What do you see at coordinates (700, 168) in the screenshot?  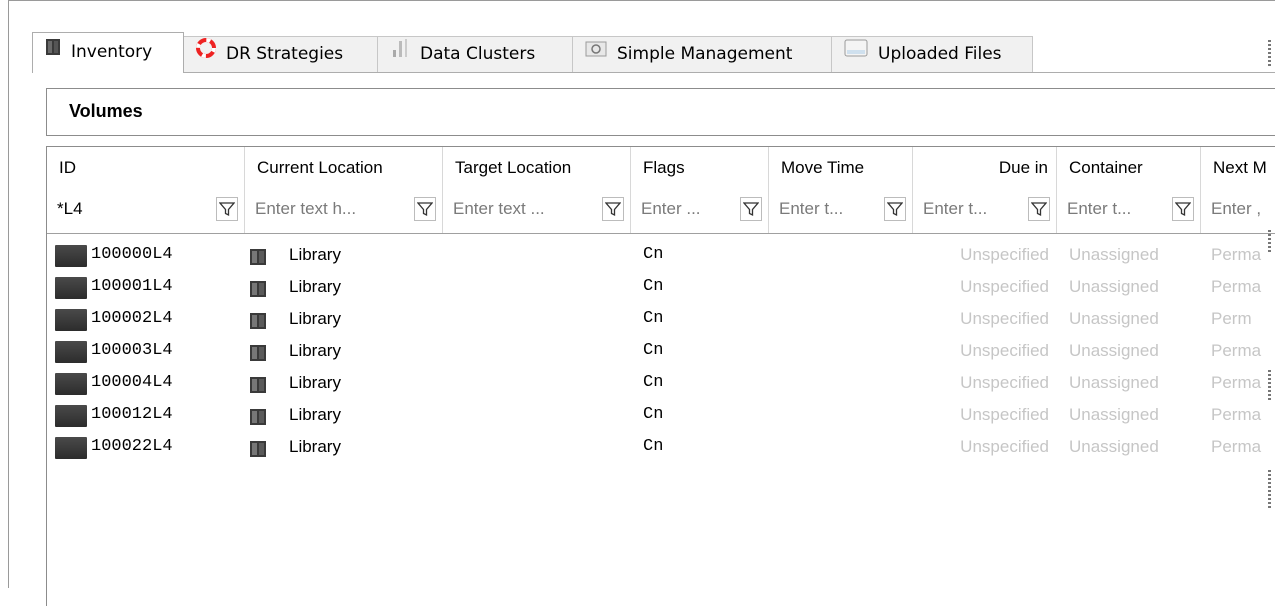 I see `column-header-flags: Flags` at bounding box center [700, 168].